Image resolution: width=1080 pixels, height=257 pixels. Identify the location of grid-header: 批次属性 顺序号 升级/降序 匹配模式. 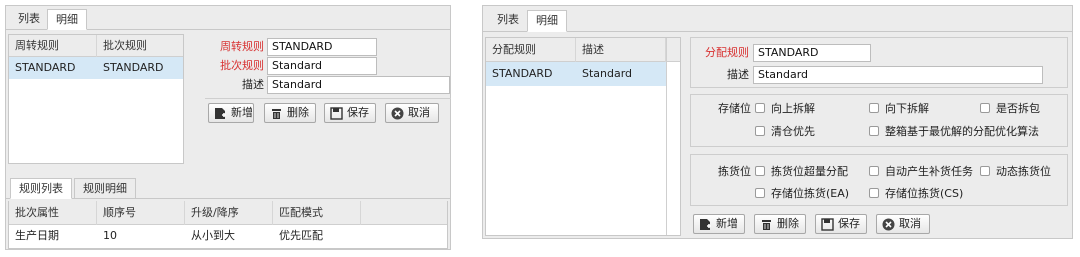
(228, 213).